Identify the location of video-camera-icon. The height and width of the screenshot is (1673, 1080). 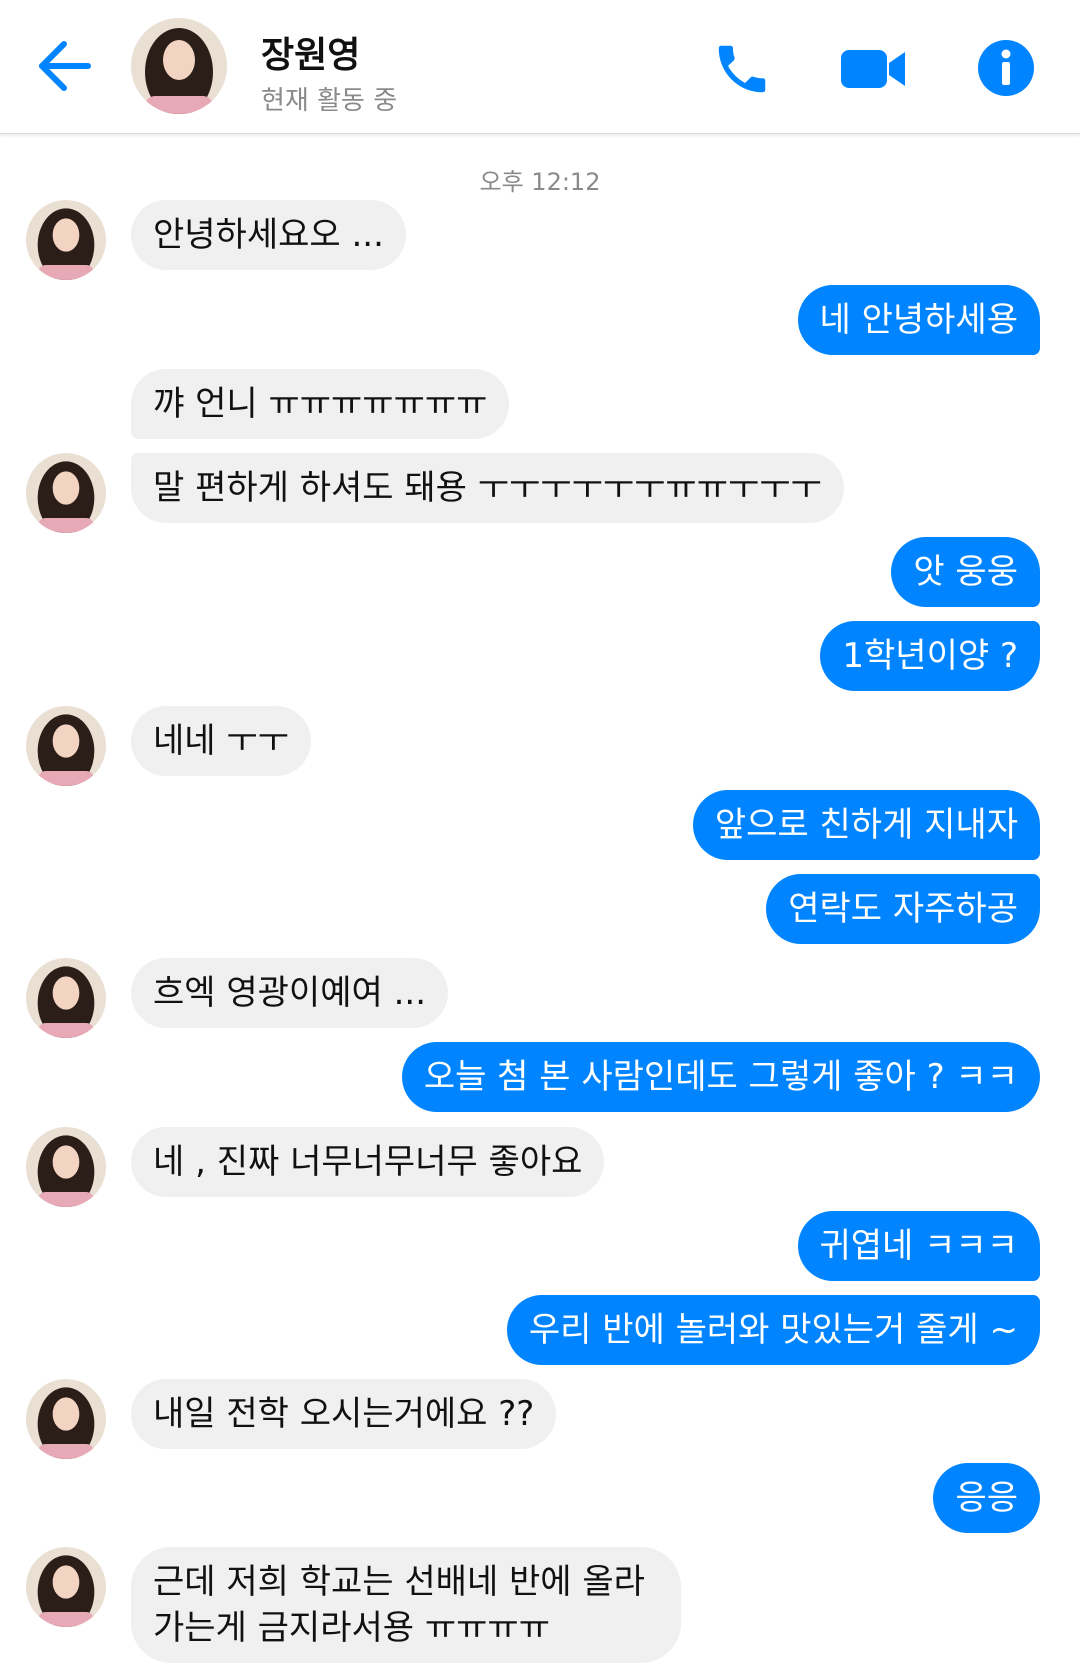
(873, 69).